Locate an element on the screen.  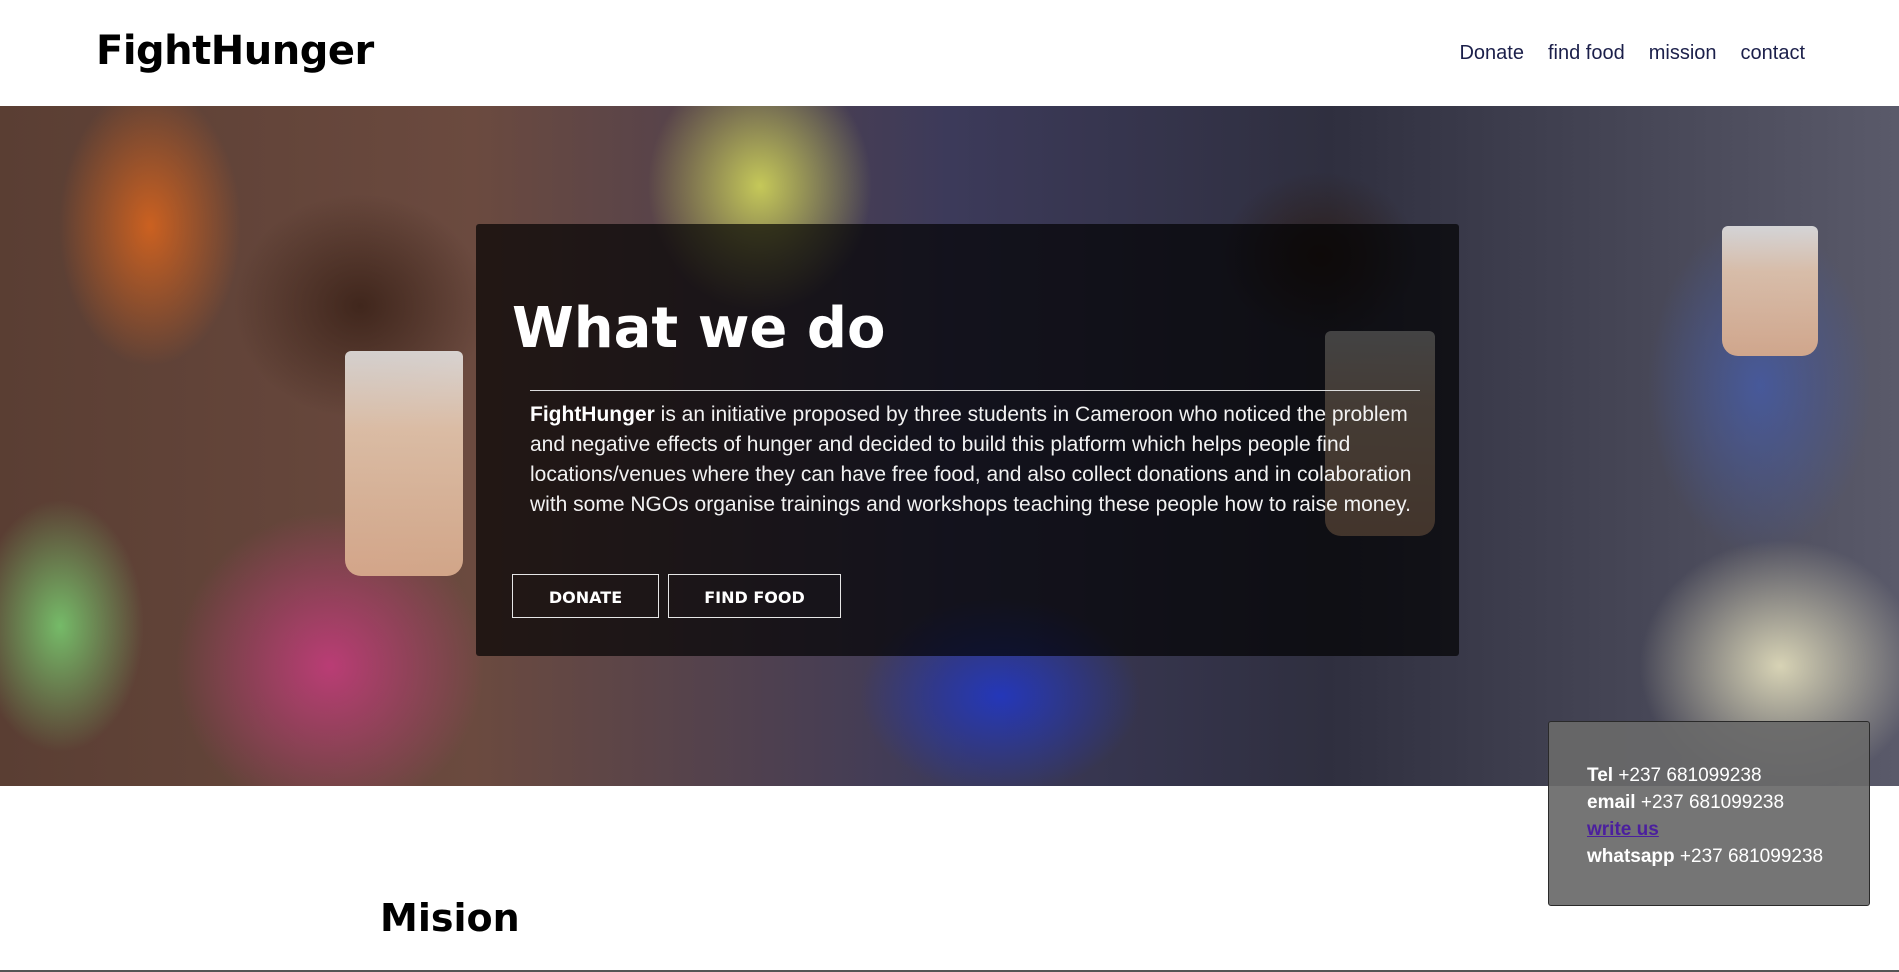
contact-email-row: email +237 681099238 is located at coordinates (1728, 802).